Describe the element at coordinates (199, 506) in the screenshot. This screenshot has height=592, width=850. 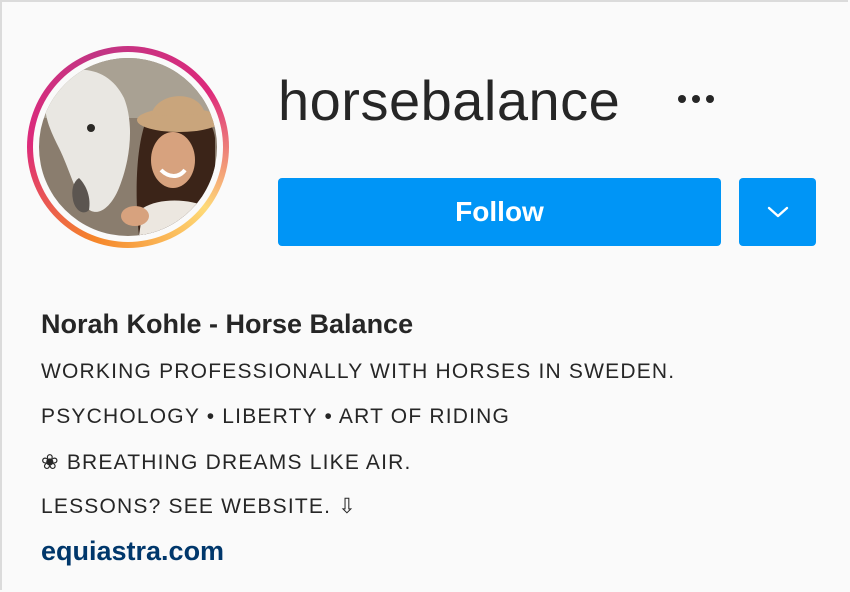
I see `bio-line: LESSONS? SEE WEBSITE. ⇩` at that location.